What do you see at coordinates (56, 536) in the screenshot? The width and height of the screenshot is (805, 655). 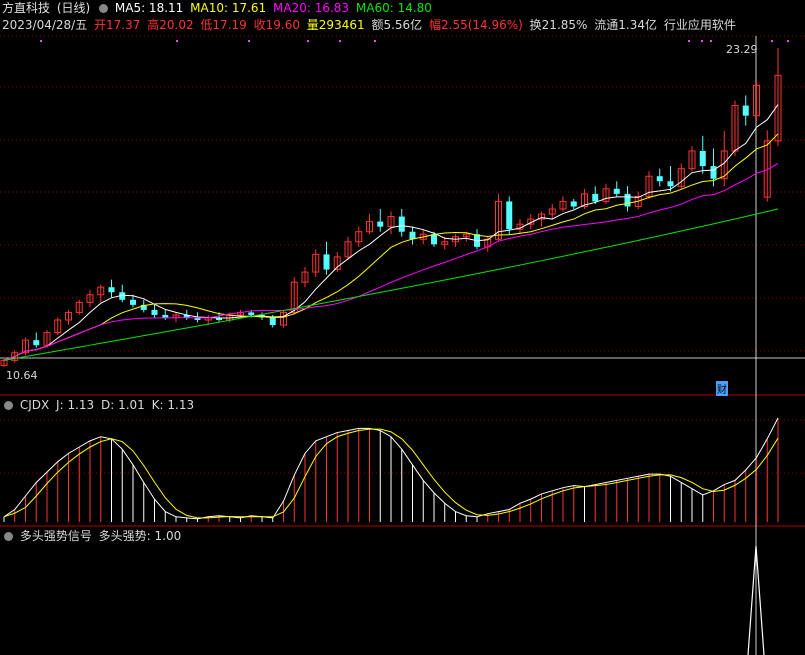 I see `signal-title: 多头强势信号` at bounding box center [56, 536].